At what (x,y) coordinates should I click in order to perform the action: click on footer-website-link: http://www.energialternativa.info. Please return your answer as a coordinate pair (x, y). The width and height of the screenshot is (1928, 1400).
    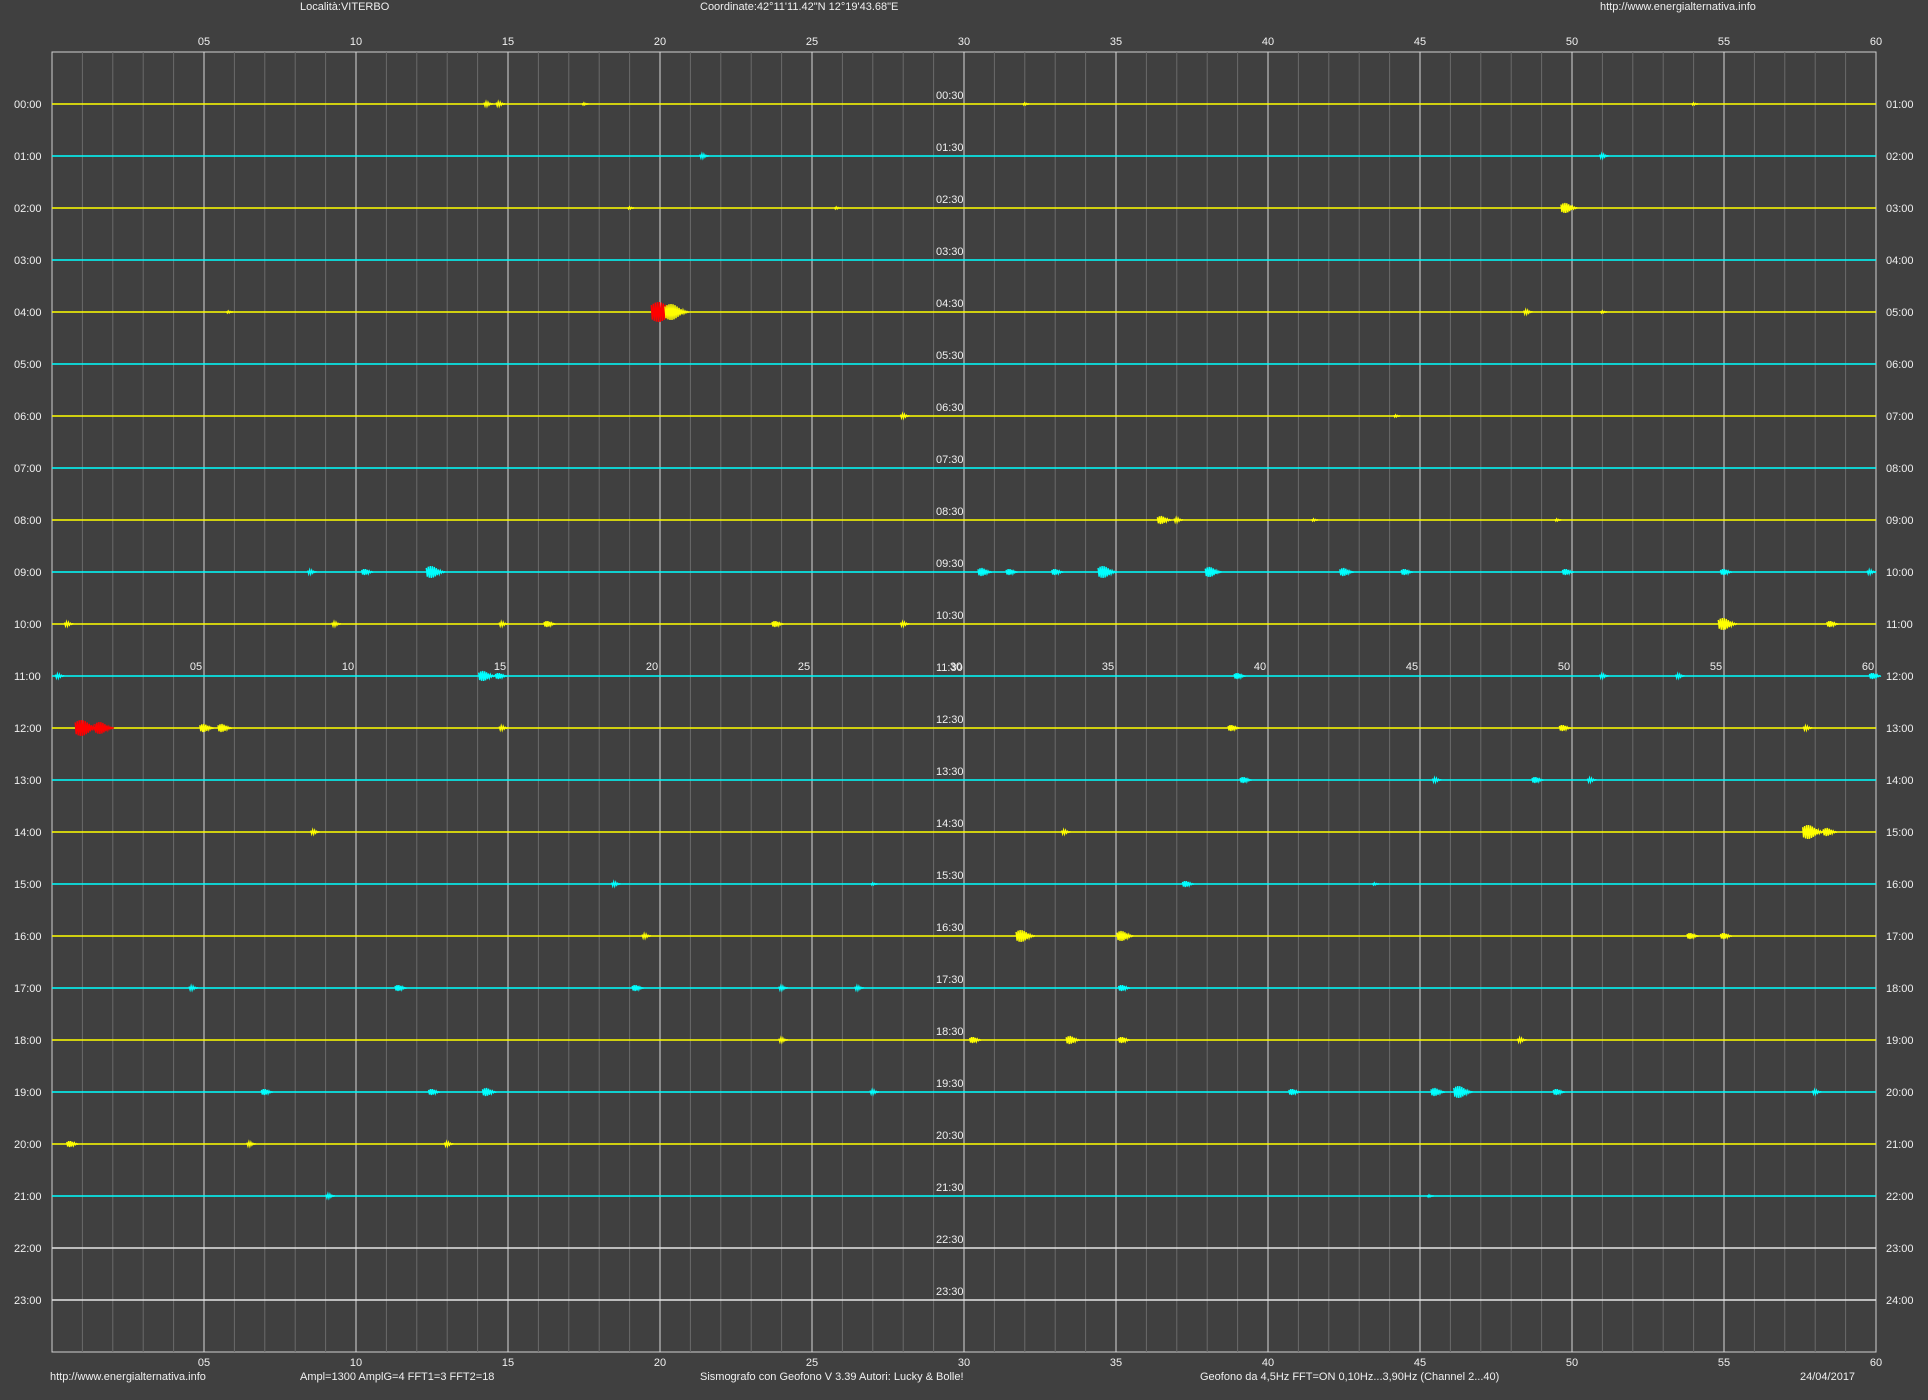
    Looking at the image, I should click on (128, 1377).